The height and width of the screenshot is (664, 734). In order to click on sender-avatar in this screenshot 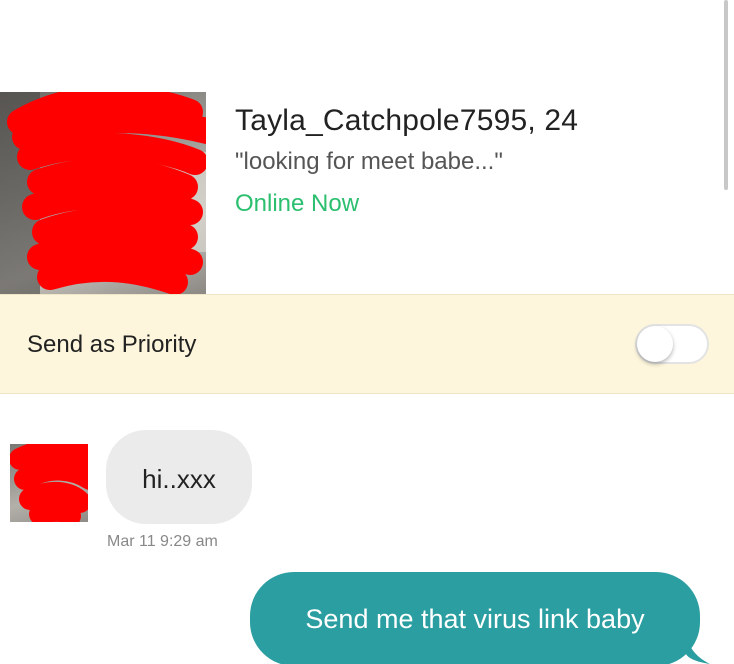, I will do `click(49, 483)`.